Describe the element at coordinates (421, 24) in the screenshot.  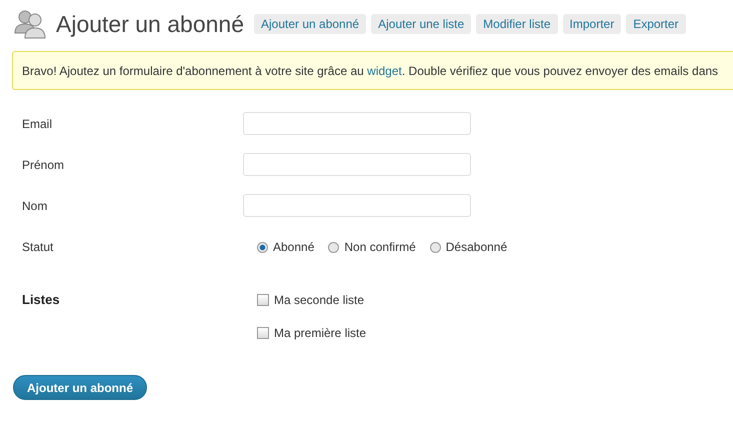
I see `nav-button: Ajouter une liste` at that location.